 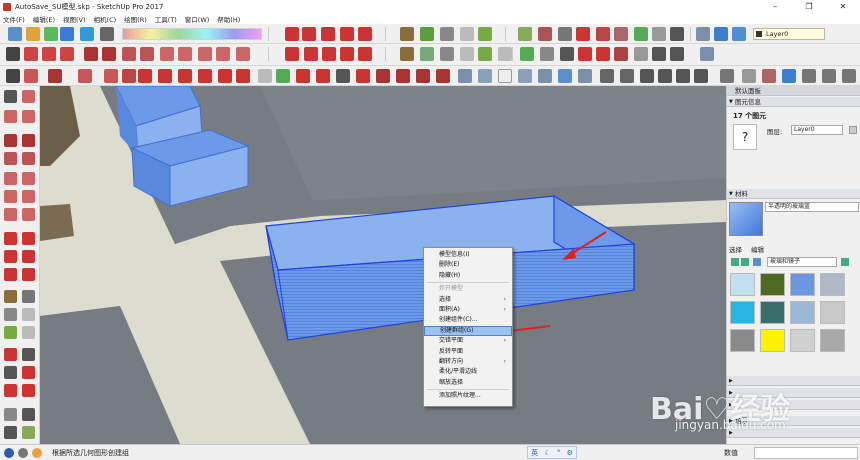 I want to click on offset-left-icon, so click(x=28, y=274).